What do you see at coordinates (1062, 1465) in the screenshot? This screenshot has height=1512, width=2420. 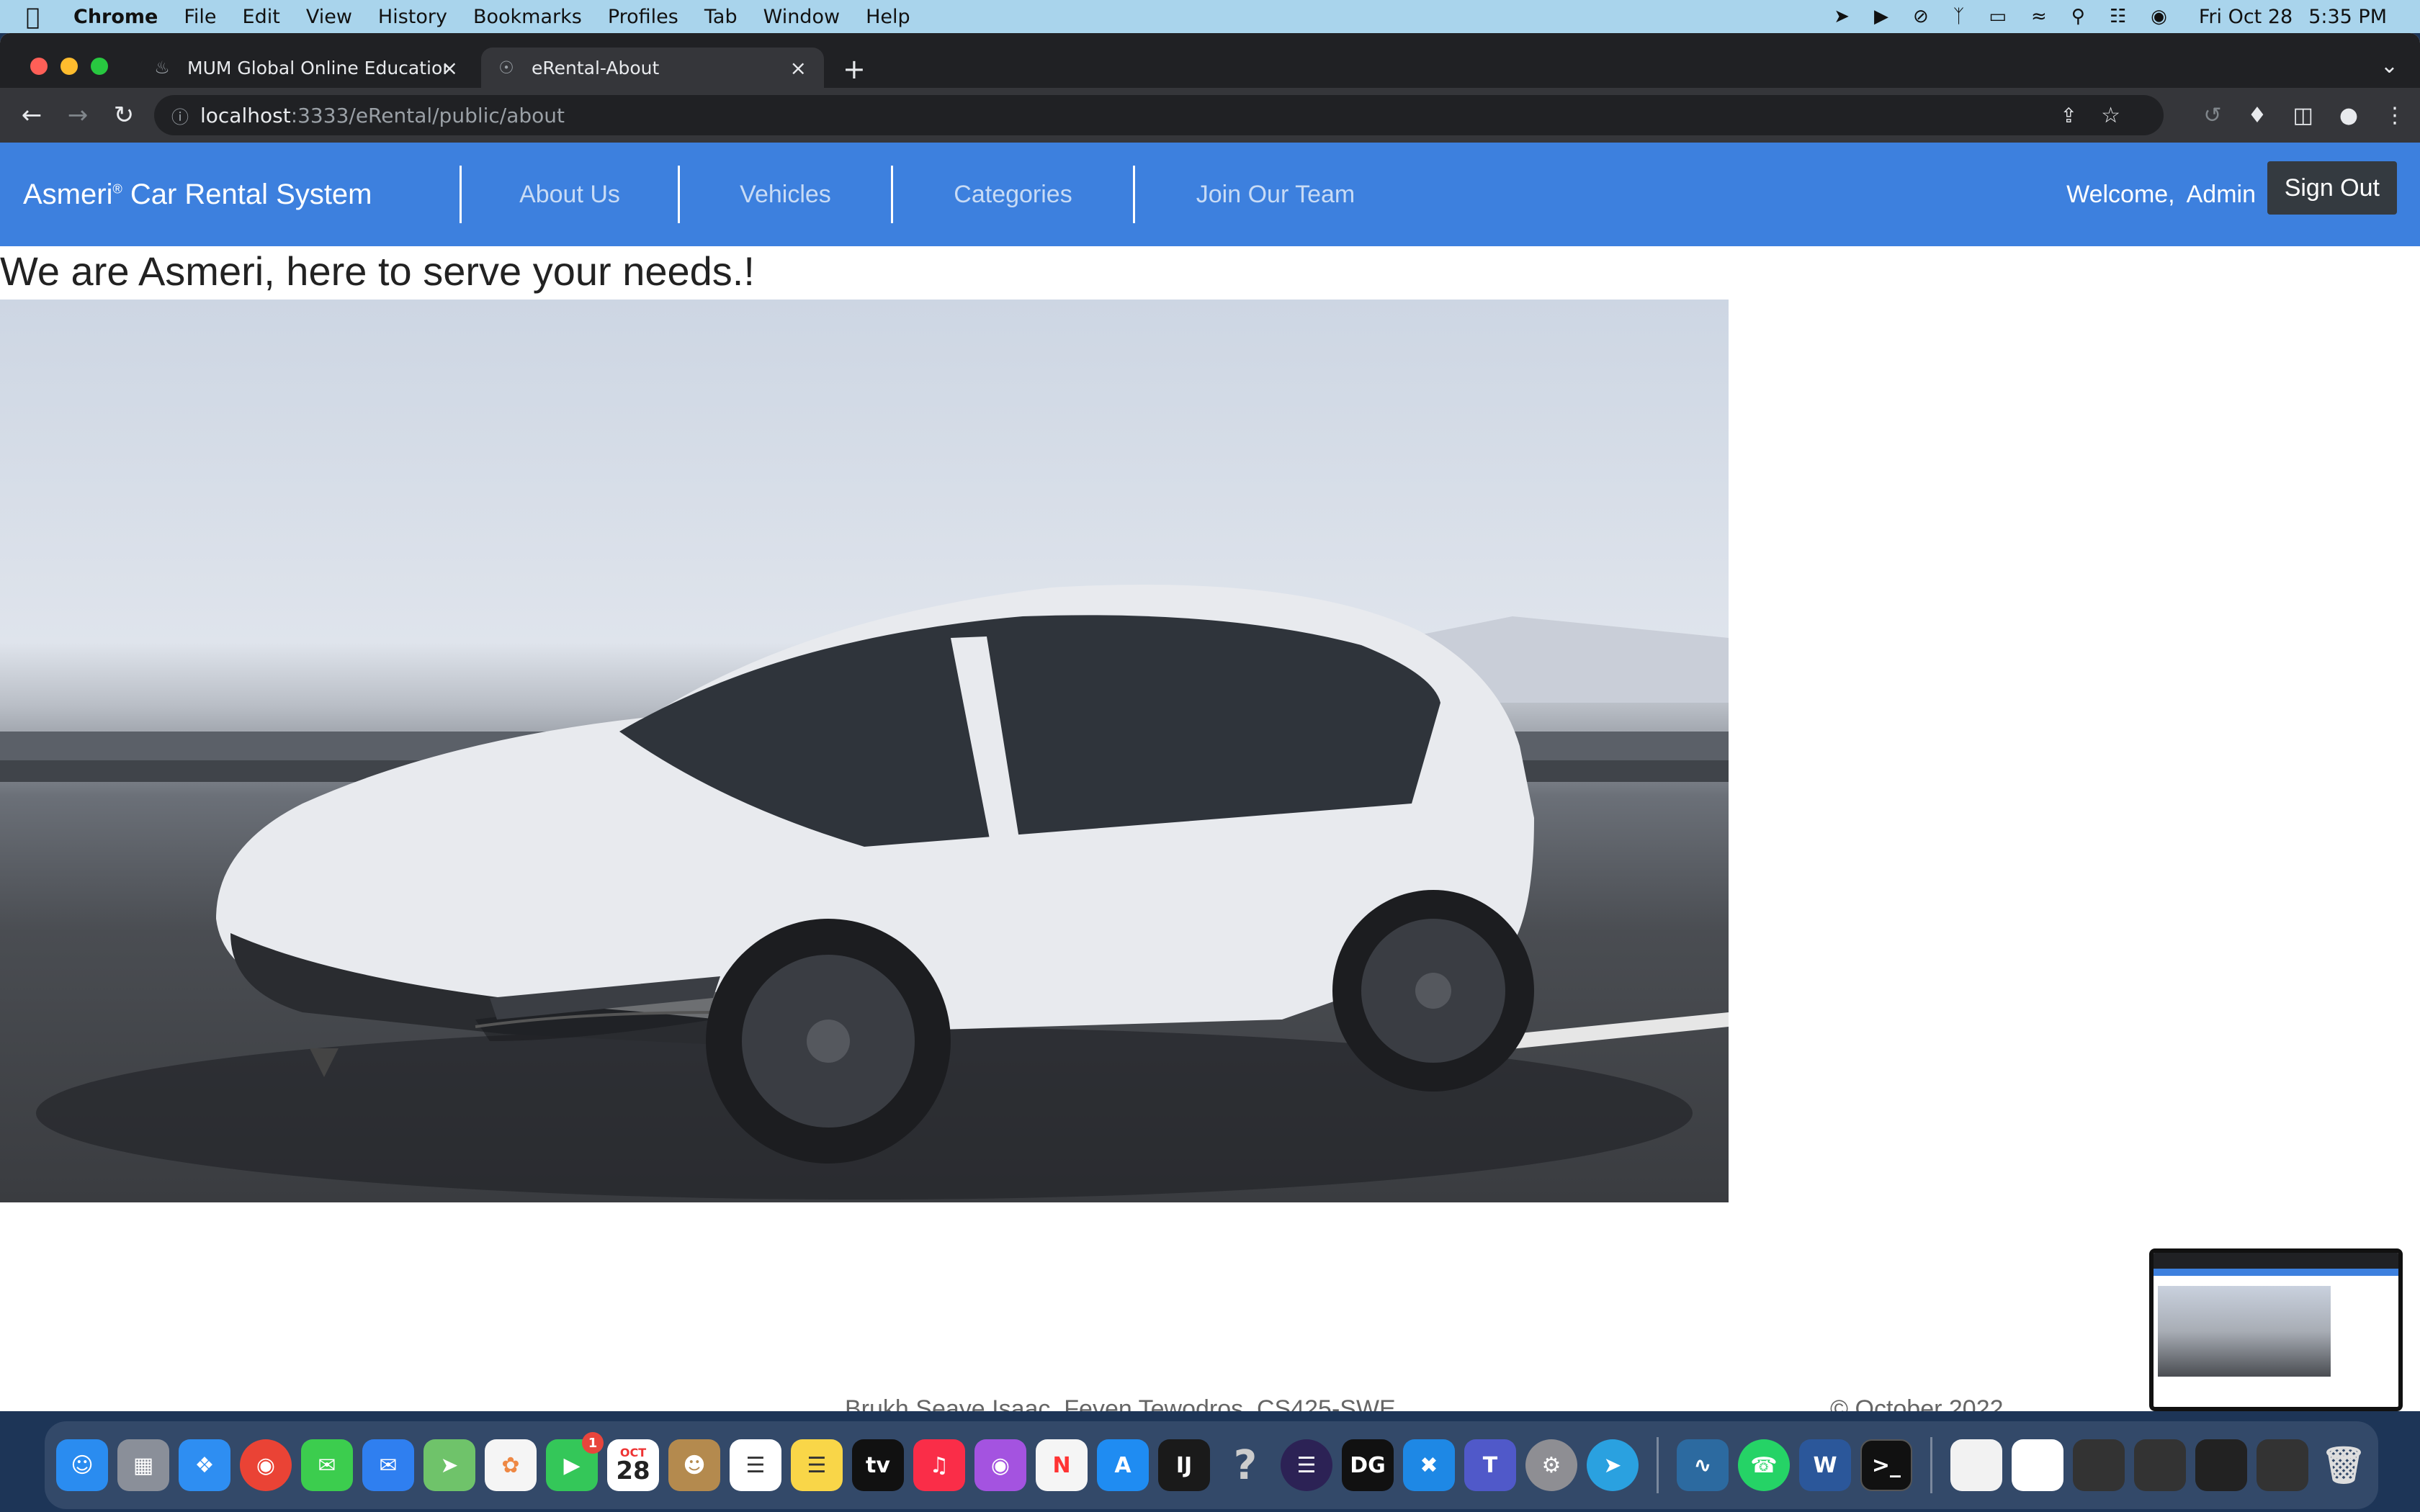 I see `news-icon: N` at bounding box center [1062, 1465].